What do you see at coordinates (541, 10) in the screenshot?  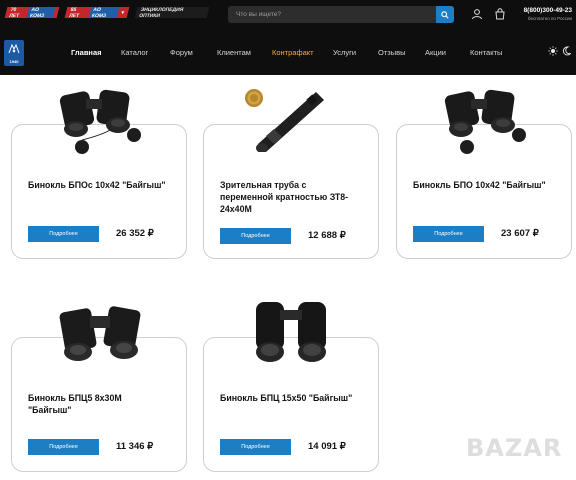 I see `phone-number: 8(800)300-49-23` at bounding box center [541, 10].